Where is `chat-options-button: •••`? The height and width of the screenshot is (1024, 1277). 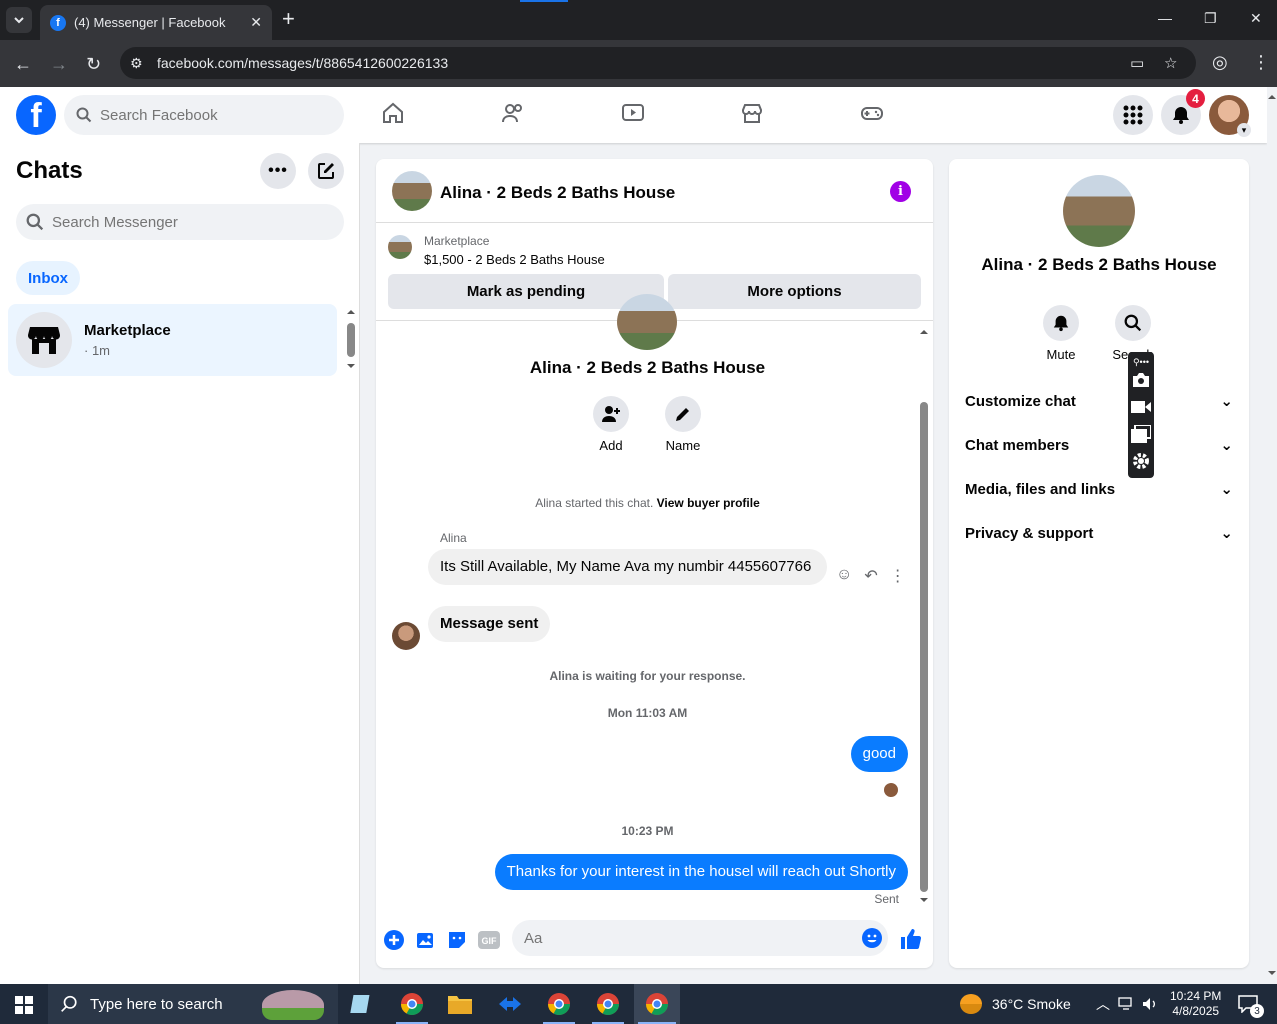 chat-options-button: ••• is located at coordinates (278, 171).